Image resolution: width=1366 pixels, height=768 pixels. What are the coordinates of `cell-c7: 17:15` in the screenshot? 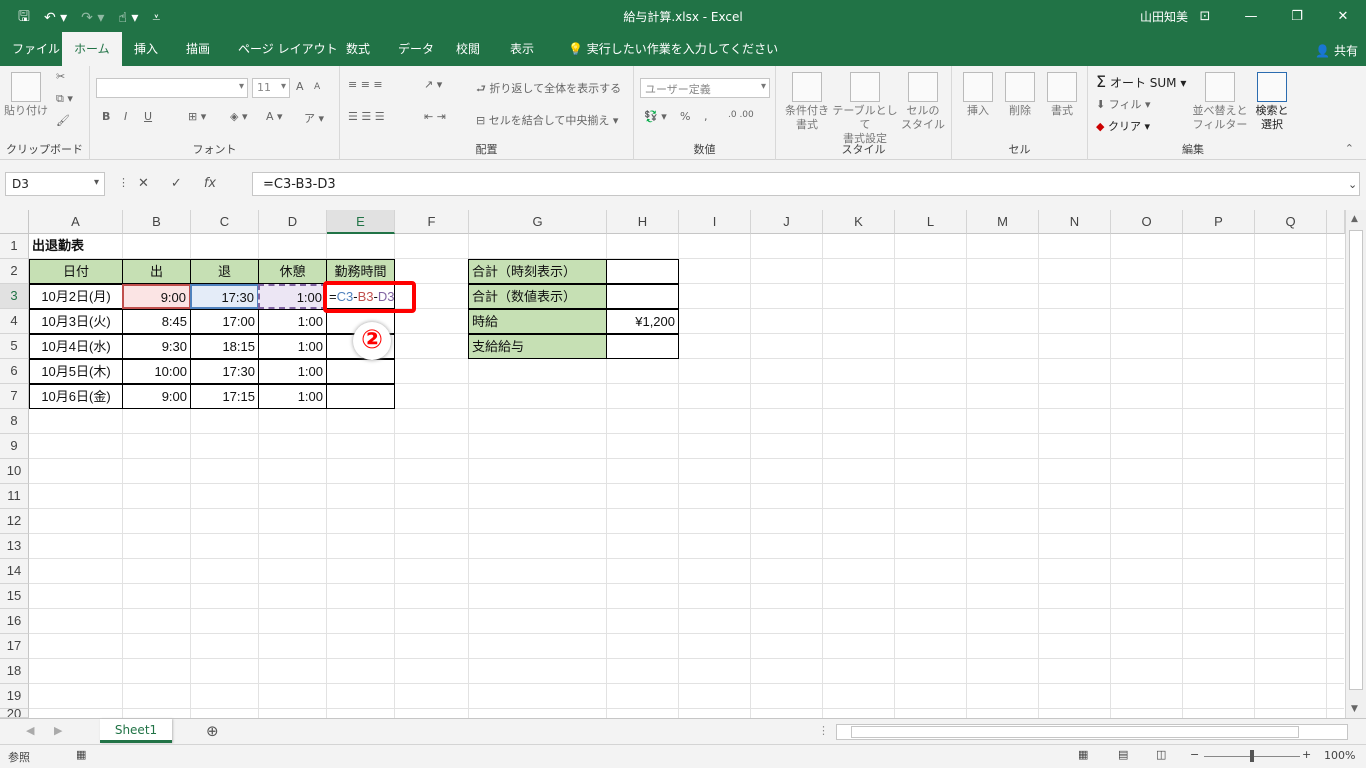 It's located at (224, 396).